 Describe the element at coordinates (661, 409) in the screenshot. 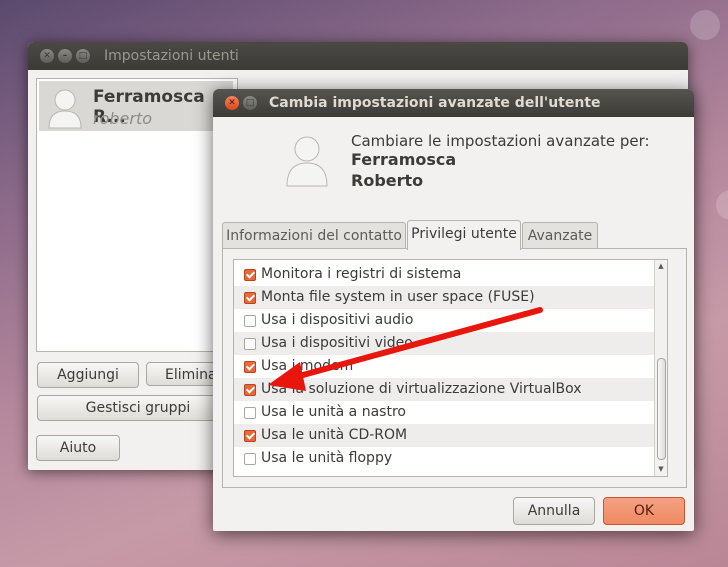

I see `scrollbar-thumb` at that location.